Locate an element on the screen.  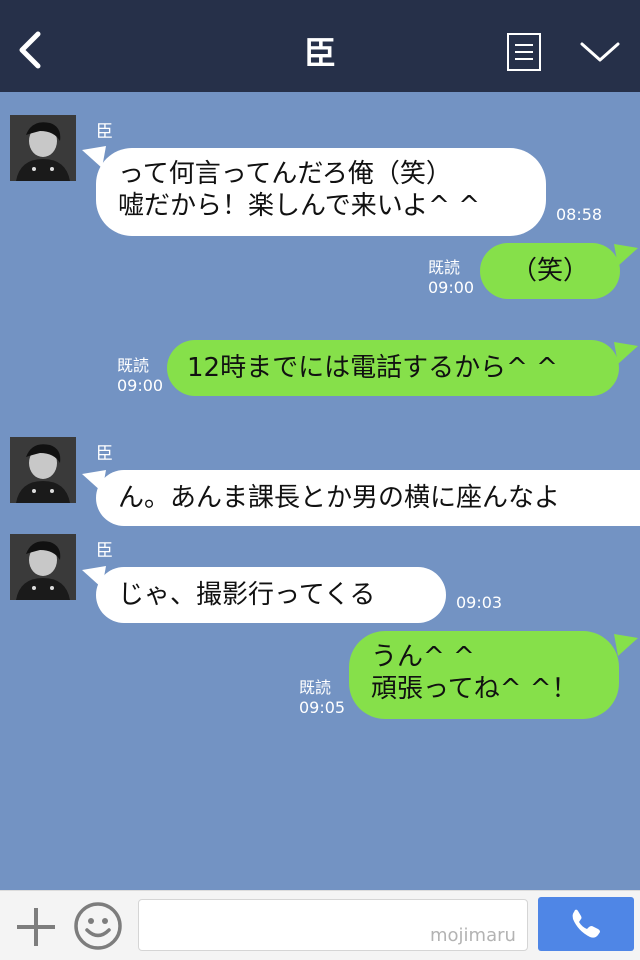
message-bubble-sent: 12時までには電話するから^ ^ is located at coordinates (393, 368).